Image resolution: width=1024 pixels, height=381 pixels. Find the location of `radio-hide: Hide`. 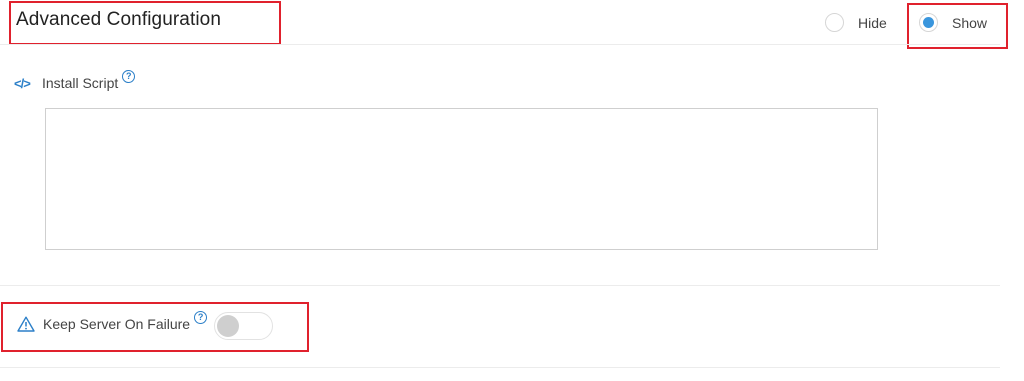

radio-hide: Hide is located at coordinates (856, 22).